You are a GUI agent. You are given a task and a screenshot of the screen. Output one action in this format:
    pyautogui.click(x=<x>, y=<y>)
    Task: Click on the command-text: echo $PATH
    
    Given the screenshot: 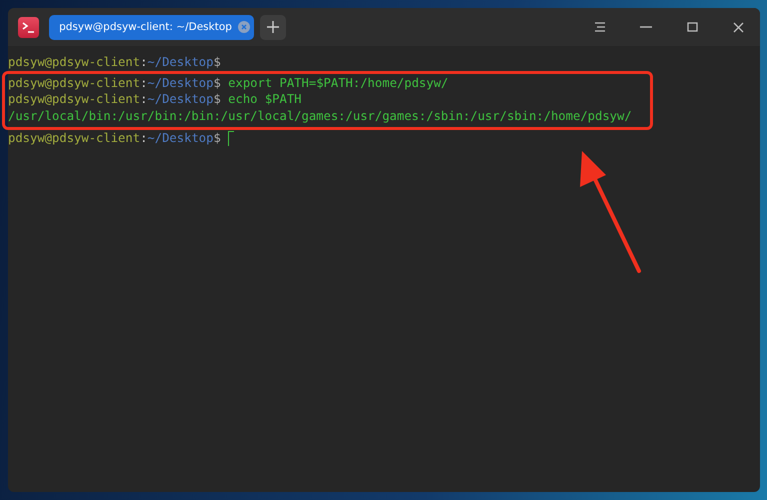 What is the action you would take?
    pyautogui.click(x=264, y=99)
    